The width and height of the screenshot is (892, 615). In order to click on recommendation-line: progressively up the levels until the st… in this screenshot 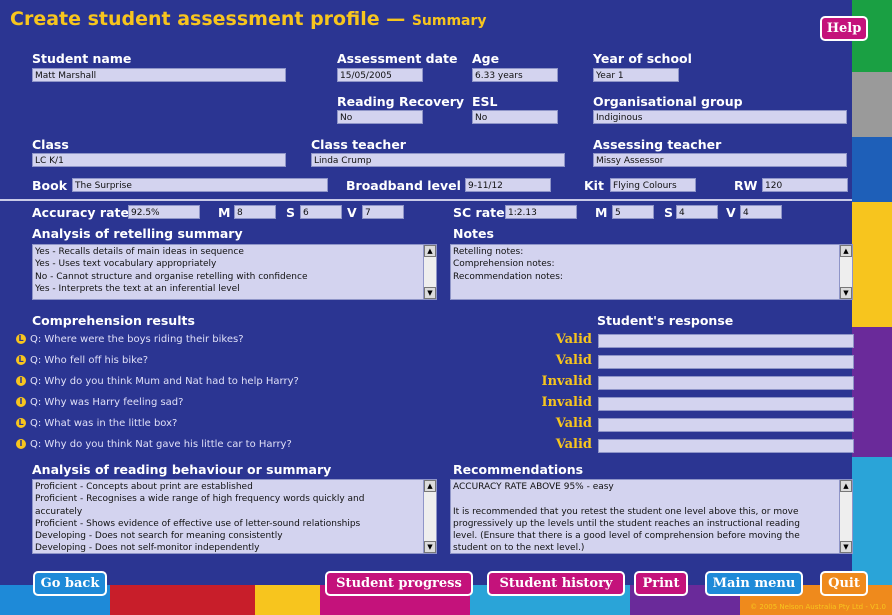, I will do `click(626, 523)`.